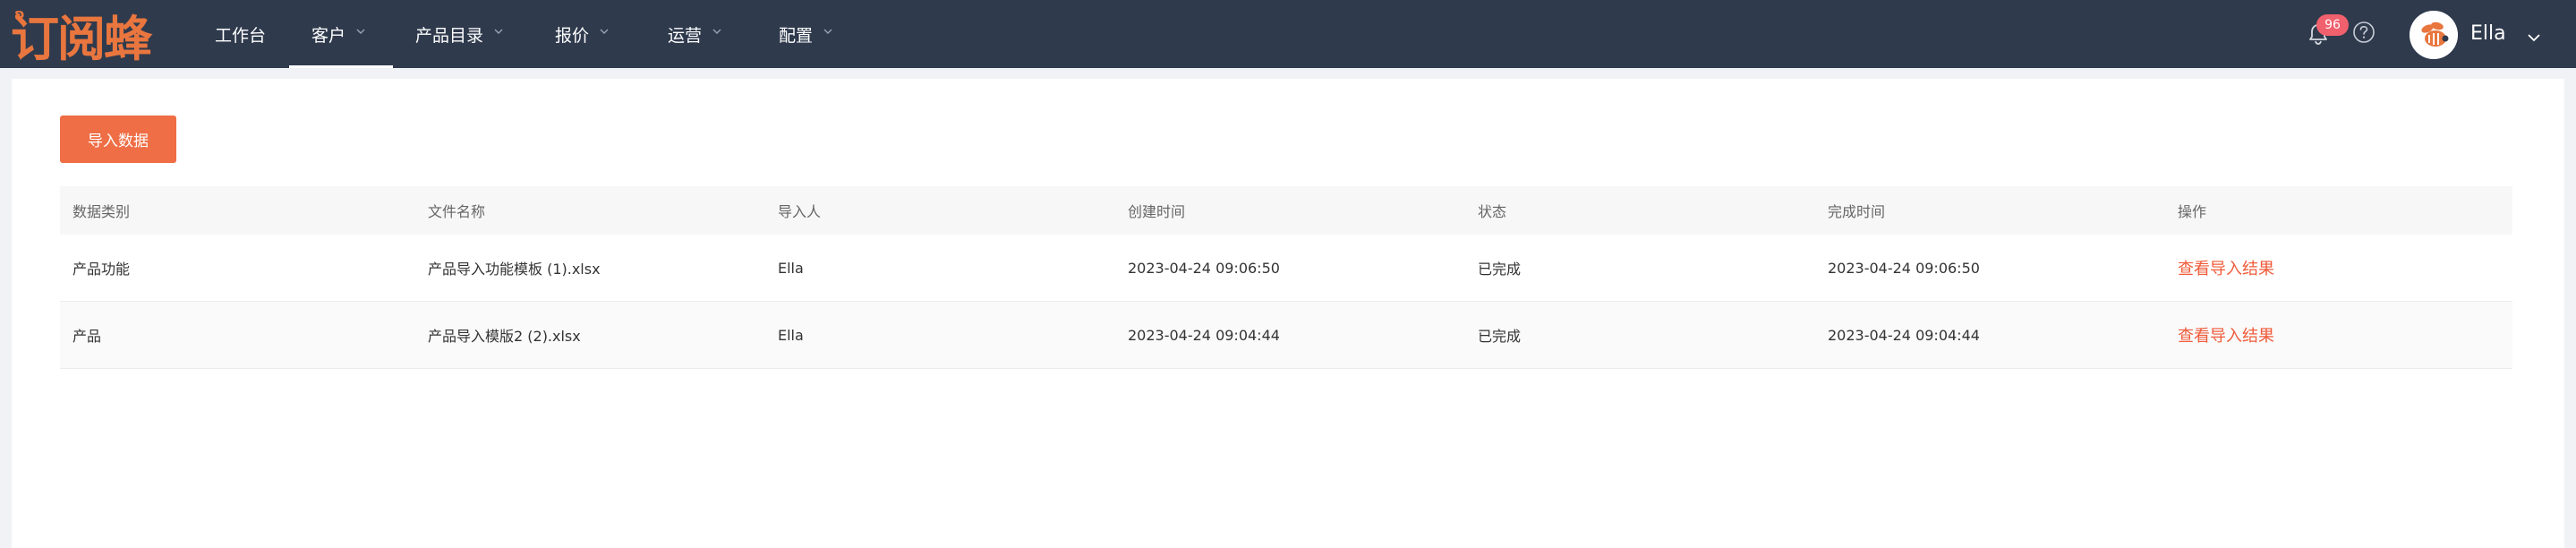 The image size is (2576, 548). Describe the element at coordinates (800, 211) in the screenshot. I see `column-header-importer: 导入人` at that location.